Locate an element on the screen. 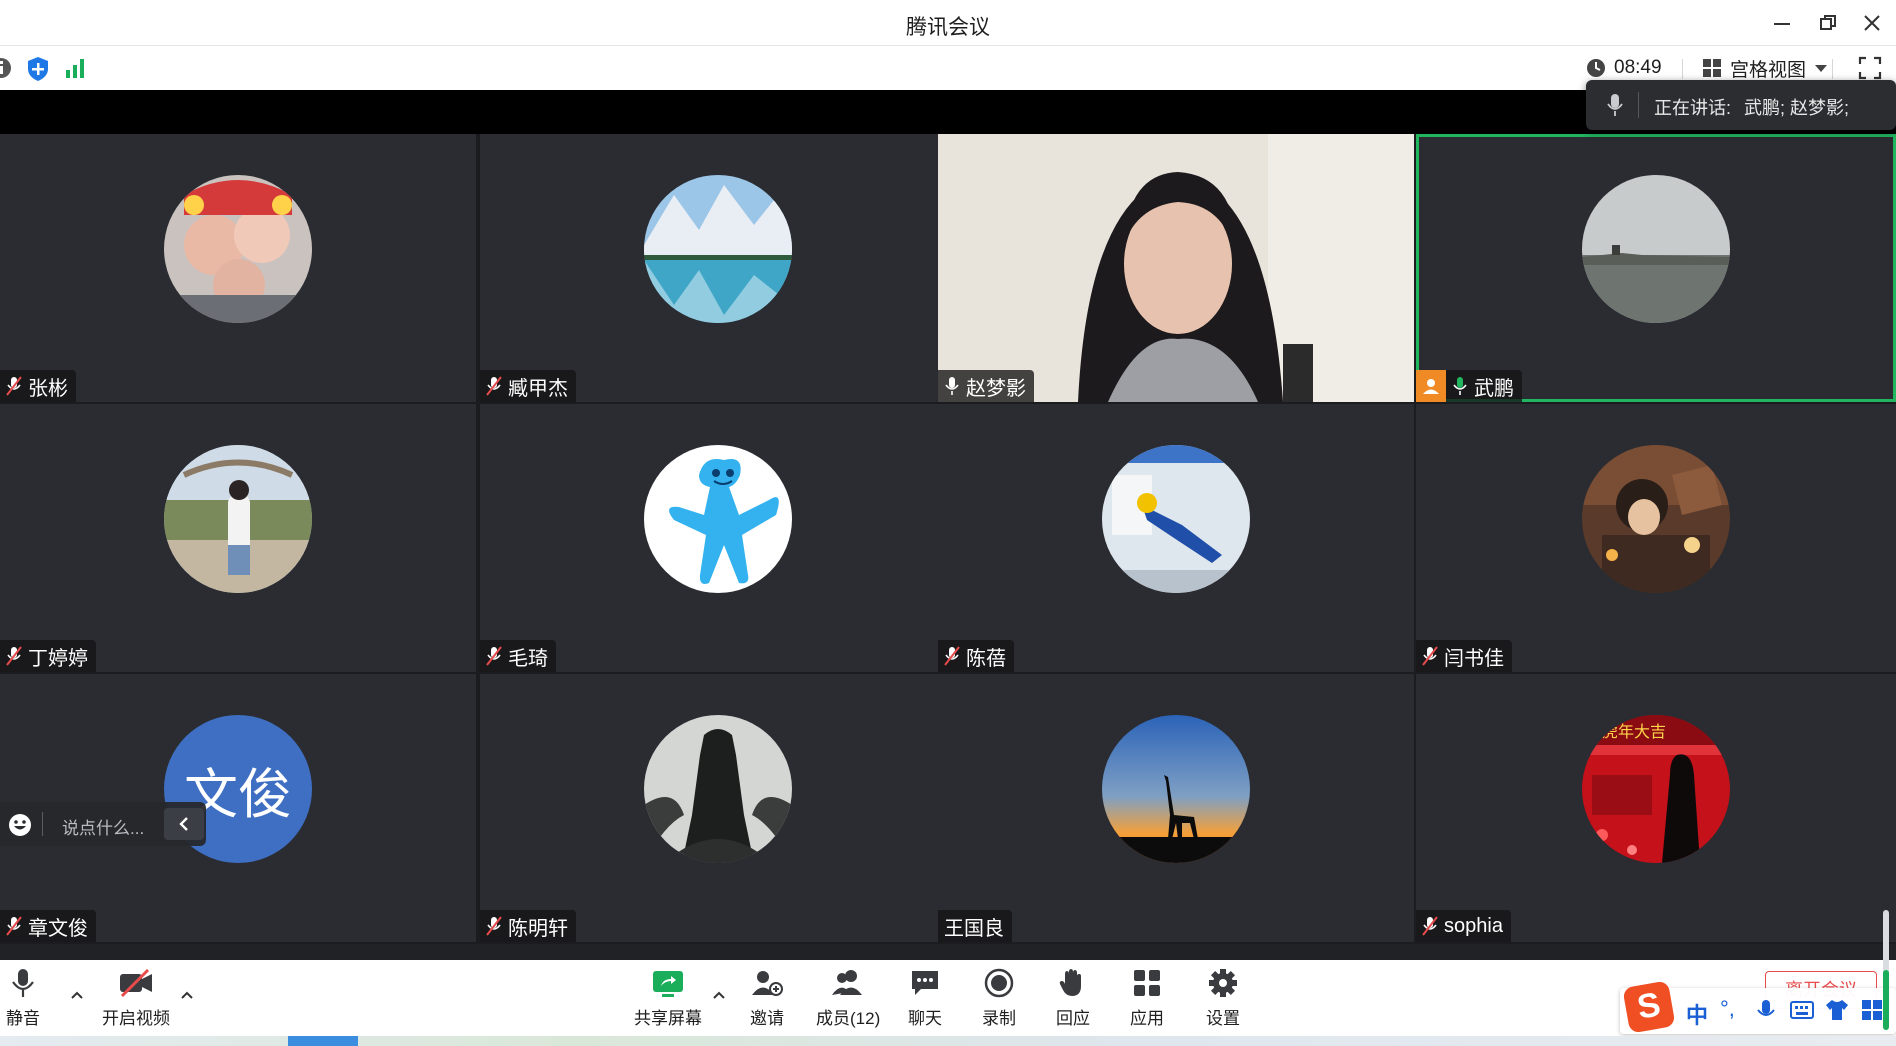 The image size is (1896, 1046). microphone-icon is located at coordinates (23, 983).